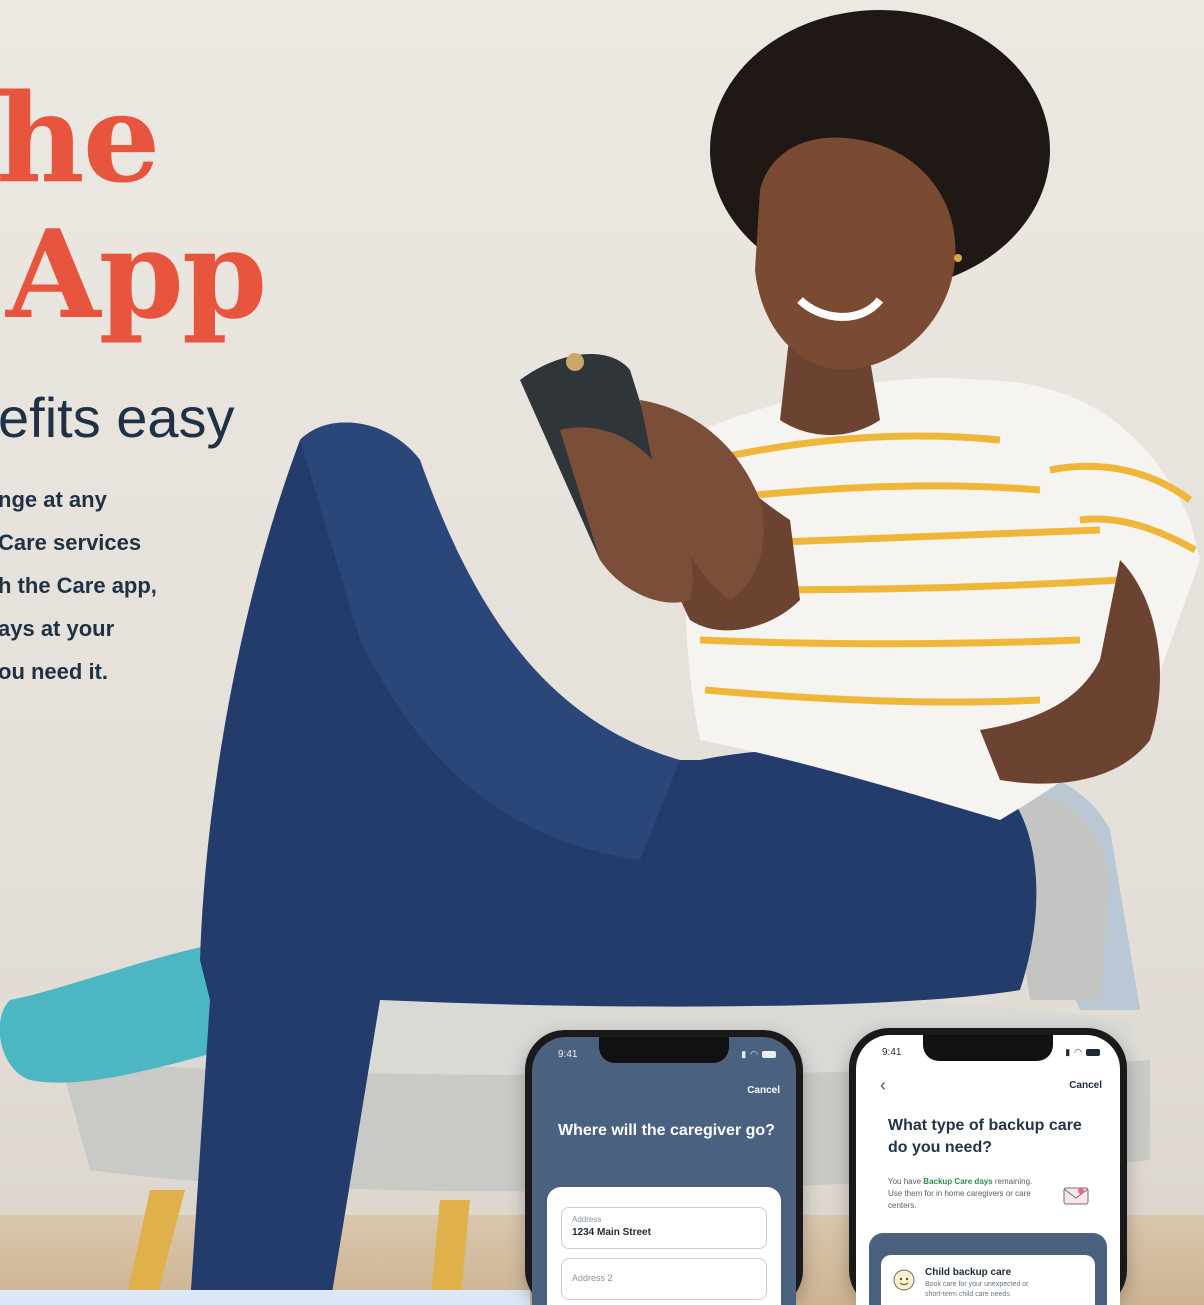 Image resolution: width=1204 pixels, height=1305 pixels. What do you see at coordinates (587, 1219) in the screenshot?
I see `address-label: Address` at bounding box center [587, 1219].